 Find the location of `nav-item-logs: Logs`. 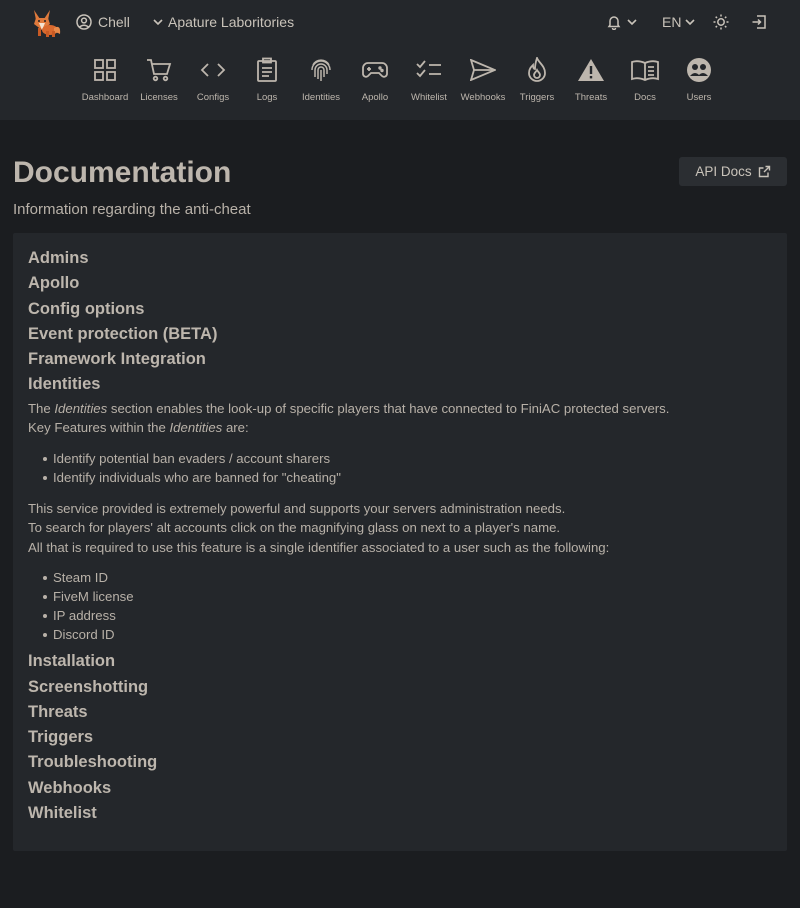

nav-item-logs: Logs is located at coordinates (267, 82).